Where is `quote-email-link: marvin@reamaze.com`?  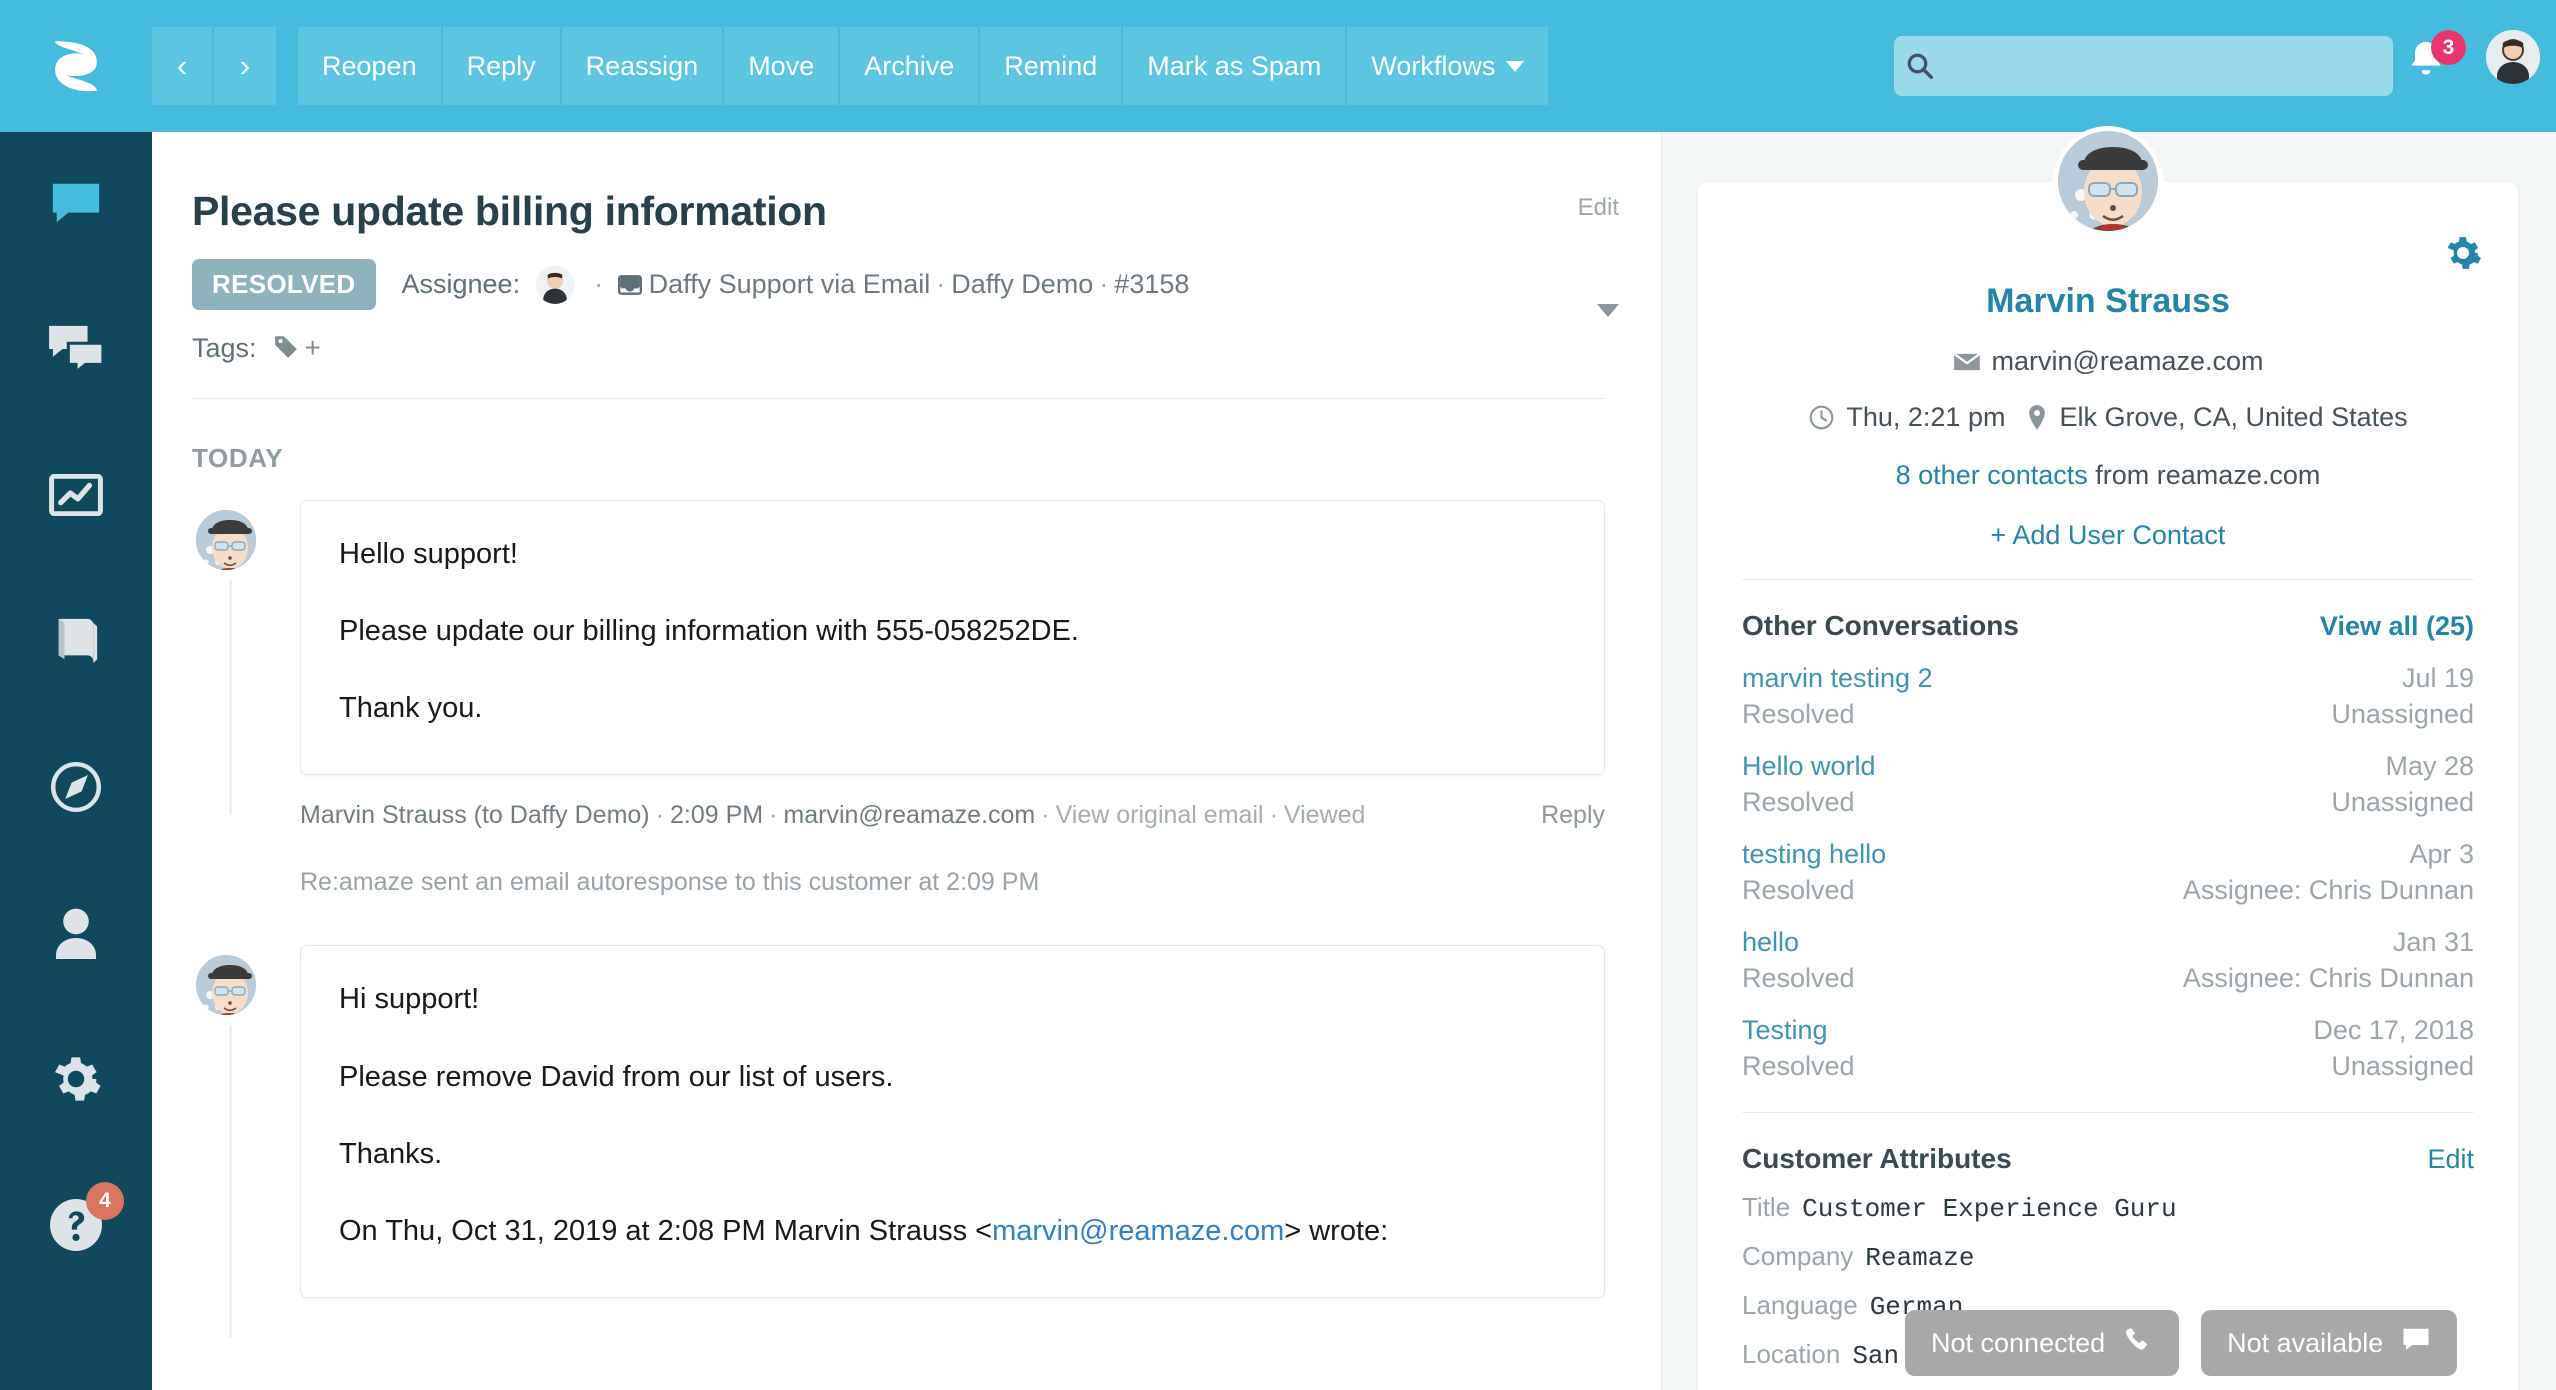 quote-email-link: marvin@reamaze.com is located at coordinates (1138, 1231).